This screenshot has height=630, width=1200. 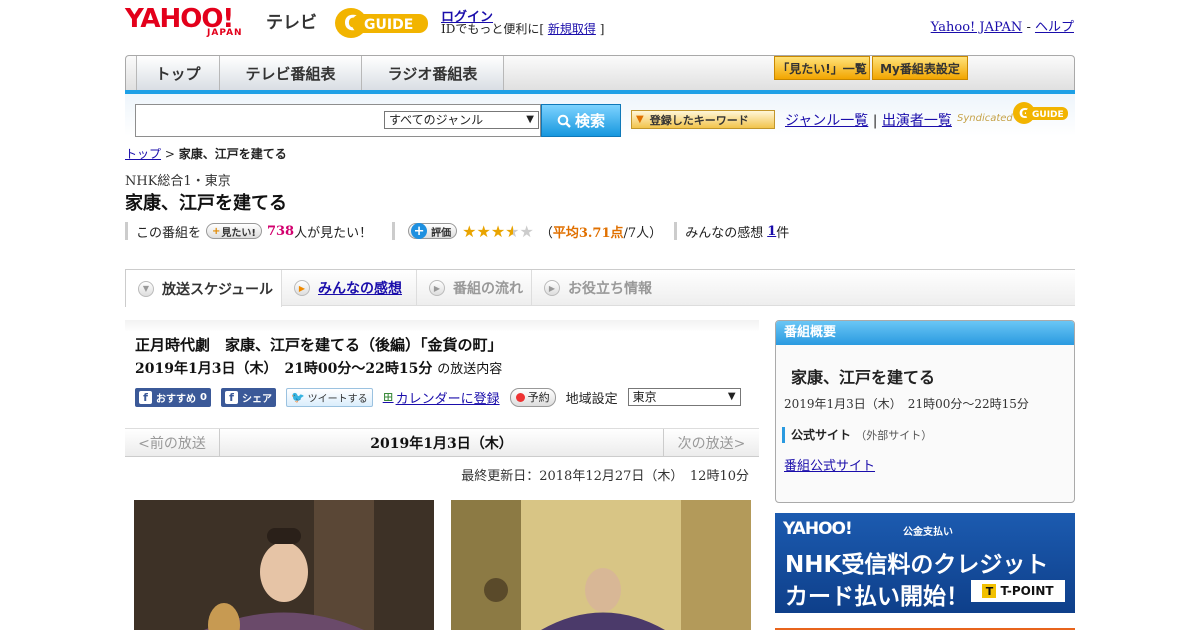 What do you see at coordinates (783, 233) in the screenshot?
I see `kanso-unit: 件` at bounding box center [783, 233].